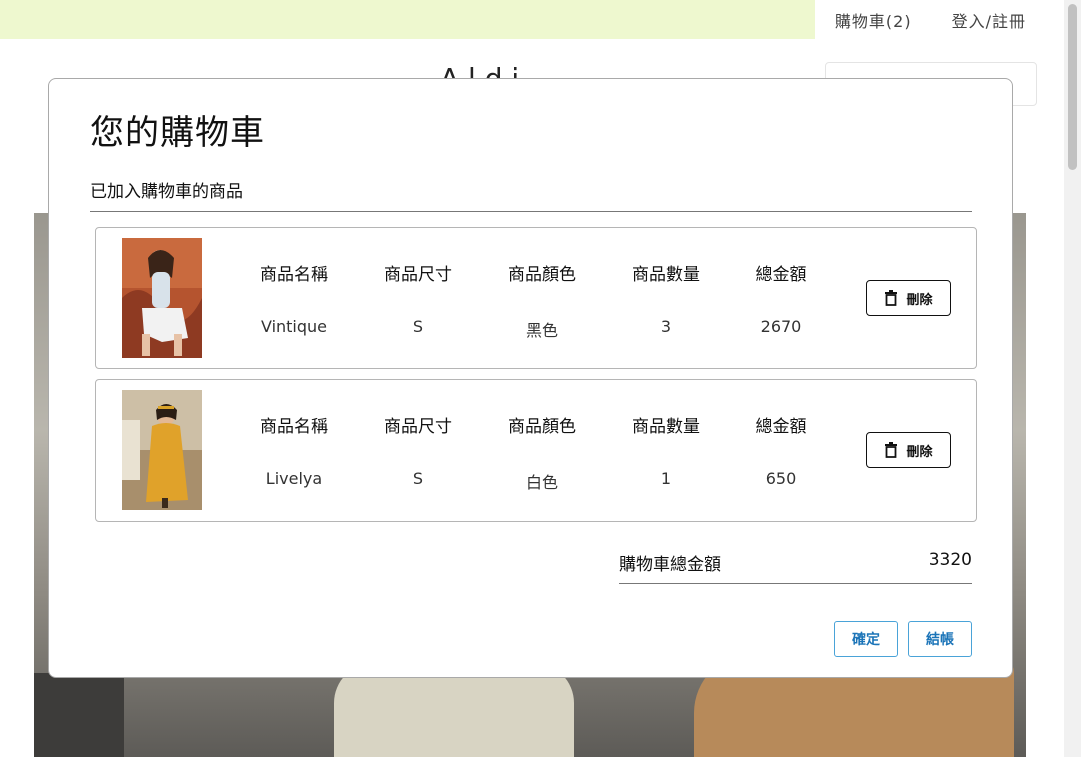 The width and height of the screenshot is (1081, 757). Describe the element at coordinates (781, 326) in the screenshot. I see `product-total: 2670` at that location.